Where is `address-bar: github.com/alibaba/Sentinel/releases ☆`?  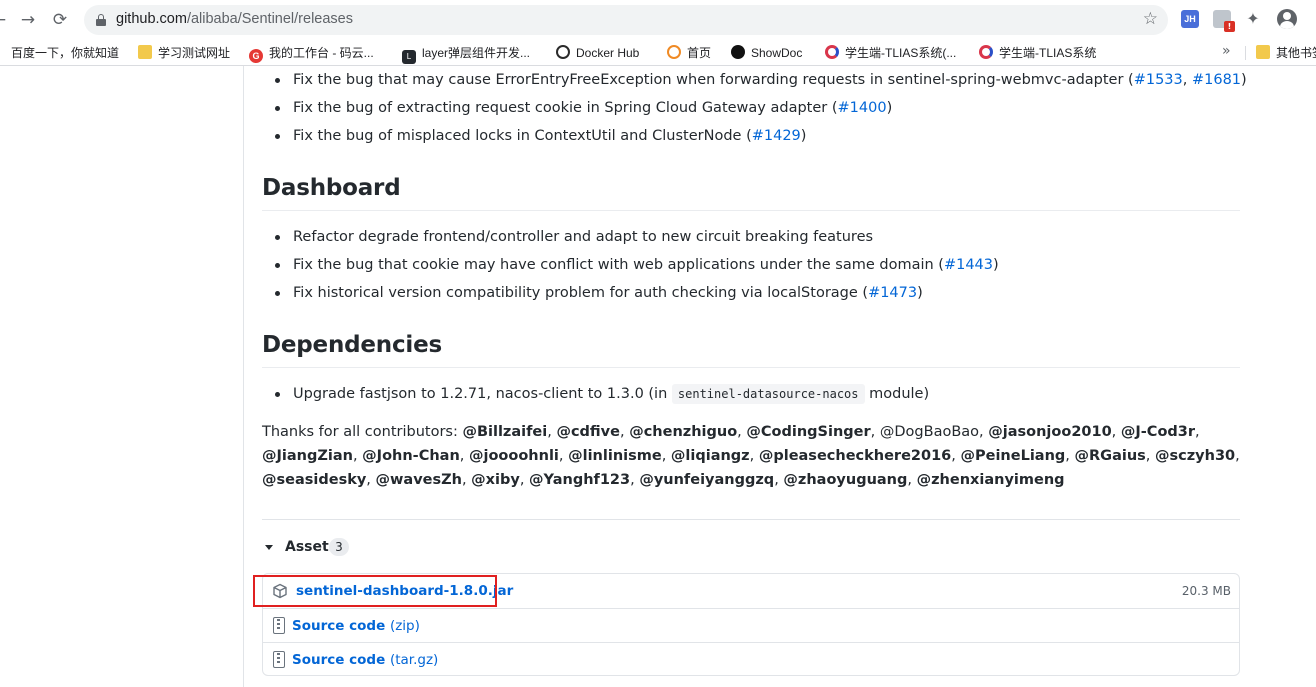 address-bar: github.com/alibaba/Sentinel/releases ☆ is located at coordinates (626, 20).